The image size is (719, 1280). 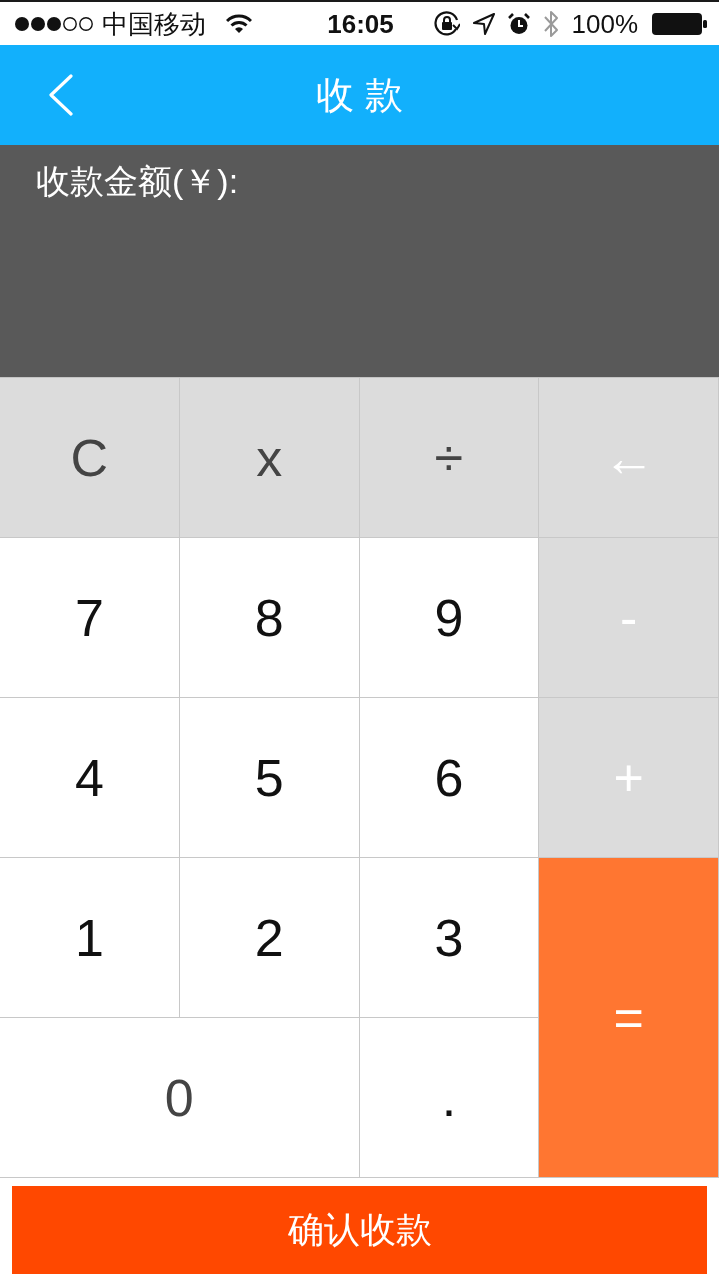 What do you see at coordinates (449, 938) in the screenshot?
I see `keypad-key: 3` at bounding box center [449, 938].